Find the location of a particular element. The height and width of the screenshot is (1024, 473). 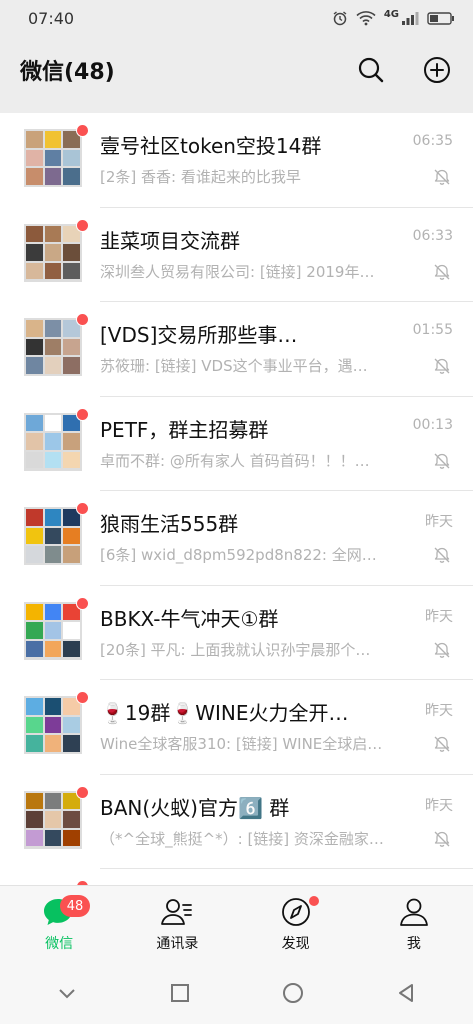

signal-icon is located at coordinates (410, 18).